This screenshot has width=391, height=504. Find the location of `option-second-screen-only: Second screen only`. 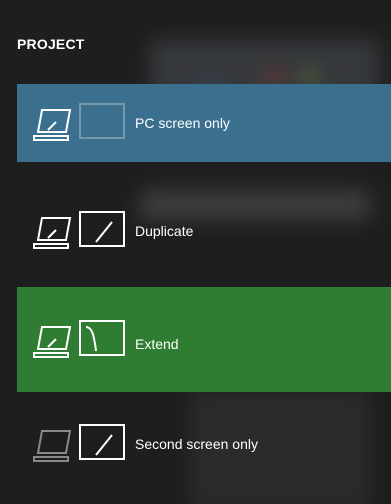

option-second-screen-only: Second screen only is located at coordinates (204, 444).